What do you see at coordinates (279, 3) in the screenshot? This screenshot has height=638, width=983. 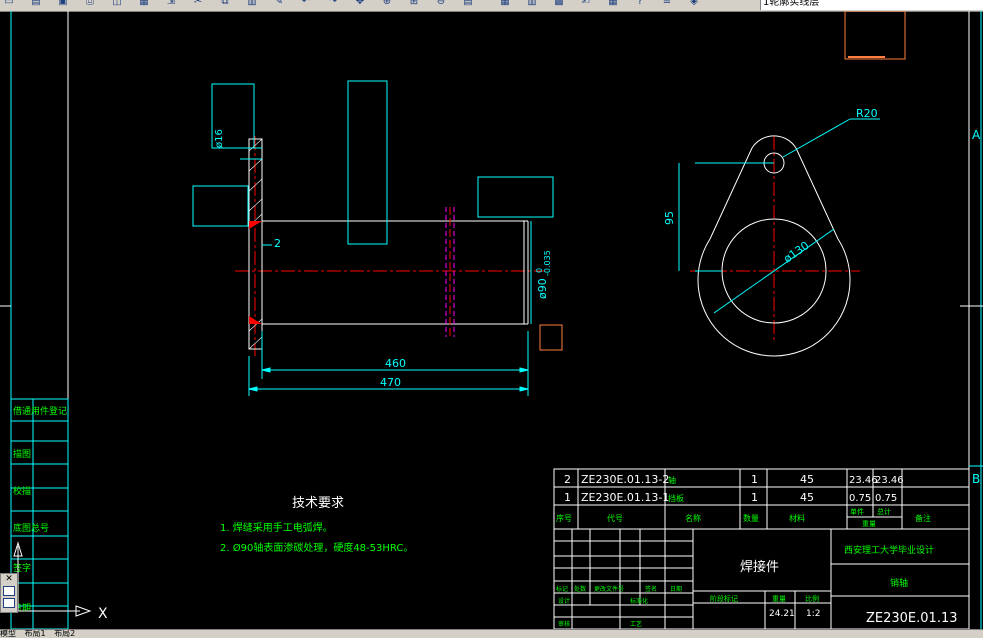 I see `match-icon: ✎` at bounding box center [279, 3].